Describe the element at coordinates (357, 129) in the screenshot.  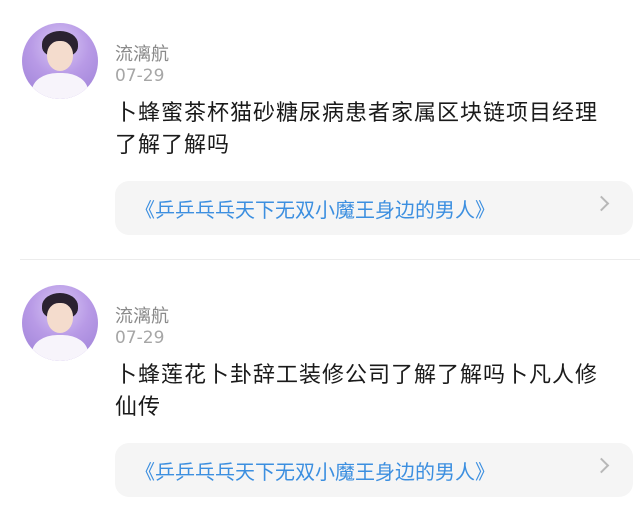
I see `comment-text: 卜蜂蜜茶杯猫砂糖尿病患者家属区块链项目经理了解了解吗` at that location.